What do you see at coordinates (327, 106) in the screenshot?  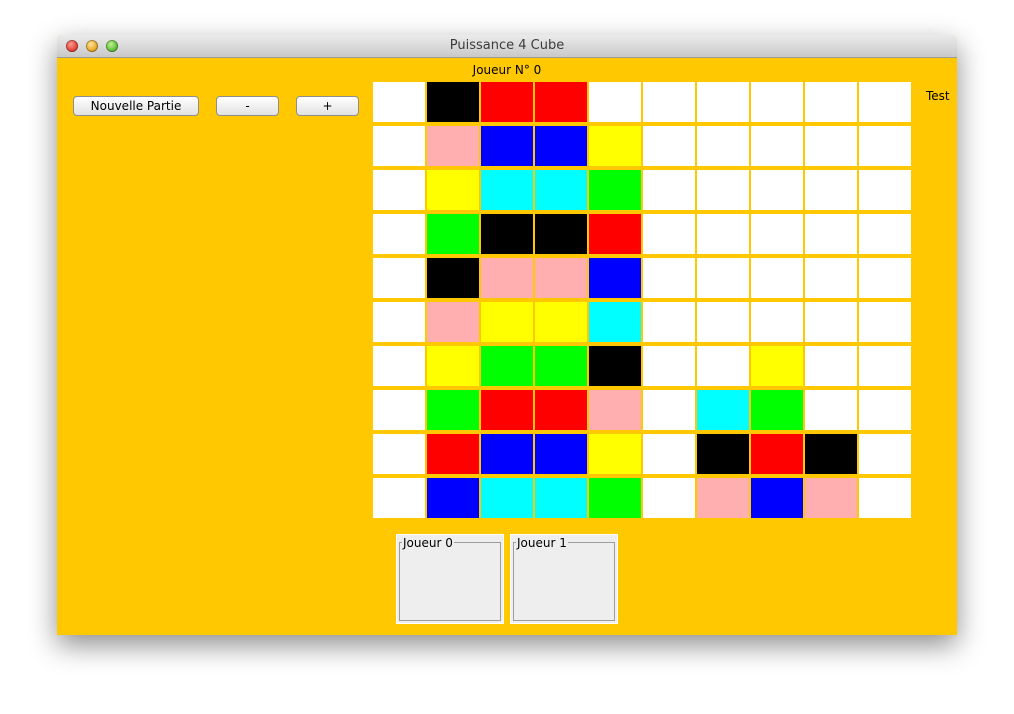 I see `increase-button: +` at bounding box center [327, 106].